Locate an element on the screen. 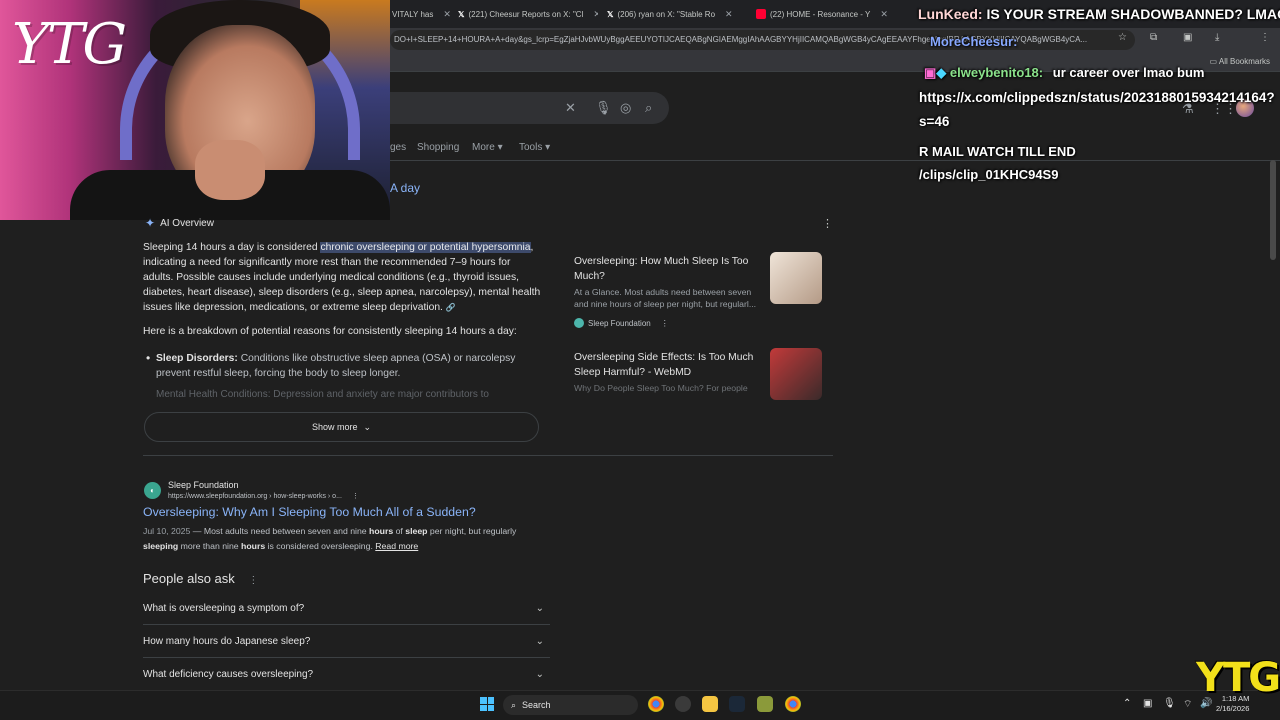 The width and height of the screenshot is (1280, 720). chat-text: ur career over lmao bum is located at coordinates (1128, 72).